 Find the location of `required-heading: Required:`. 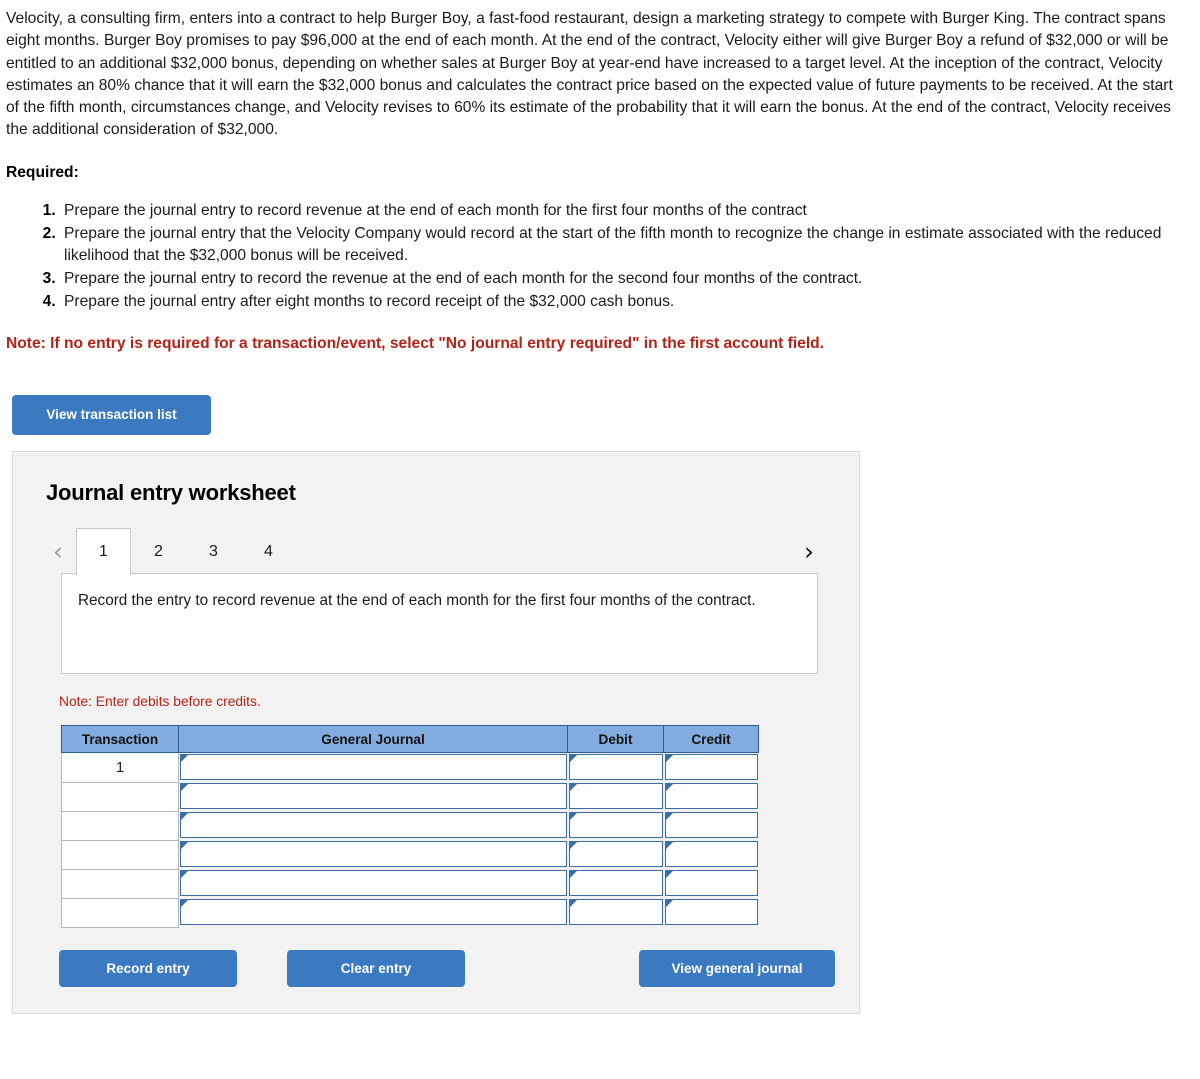

required-heading: Required: is located at coordinates (42, 172).